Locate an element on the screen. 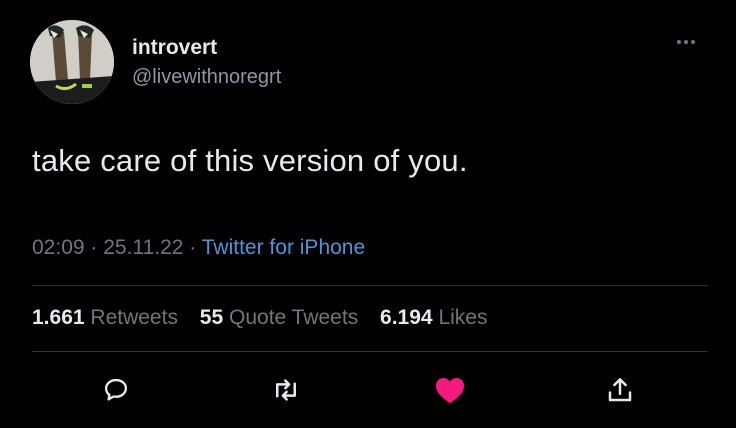 The height and width of the screenshot is (428, 736). tweet-source-link: Twitter for iPhone is located at coordinates (283, 247).